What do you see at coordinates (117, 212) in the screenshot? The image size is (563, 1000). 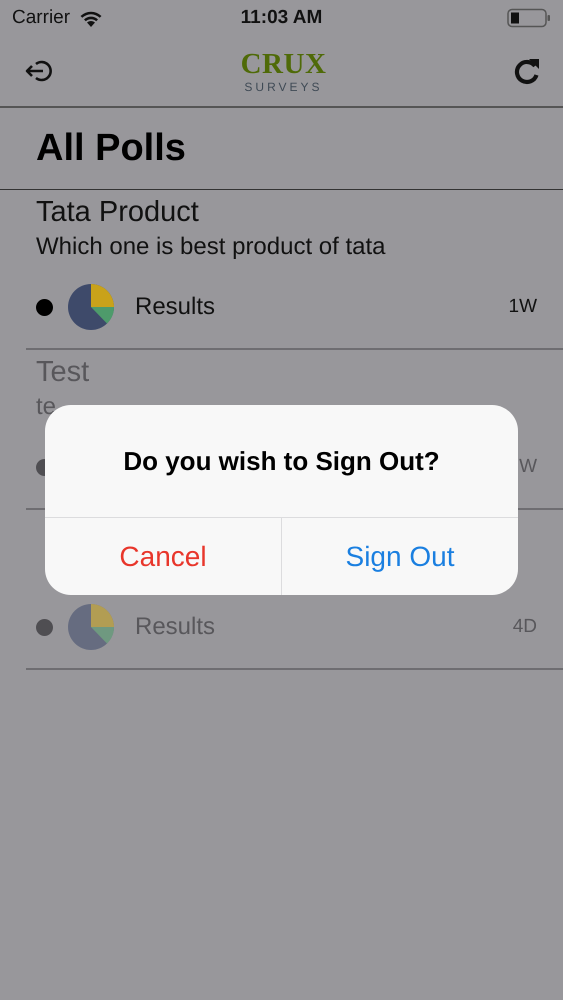 I see `poll-title: Tata Product` at bounding box center [117, 212].